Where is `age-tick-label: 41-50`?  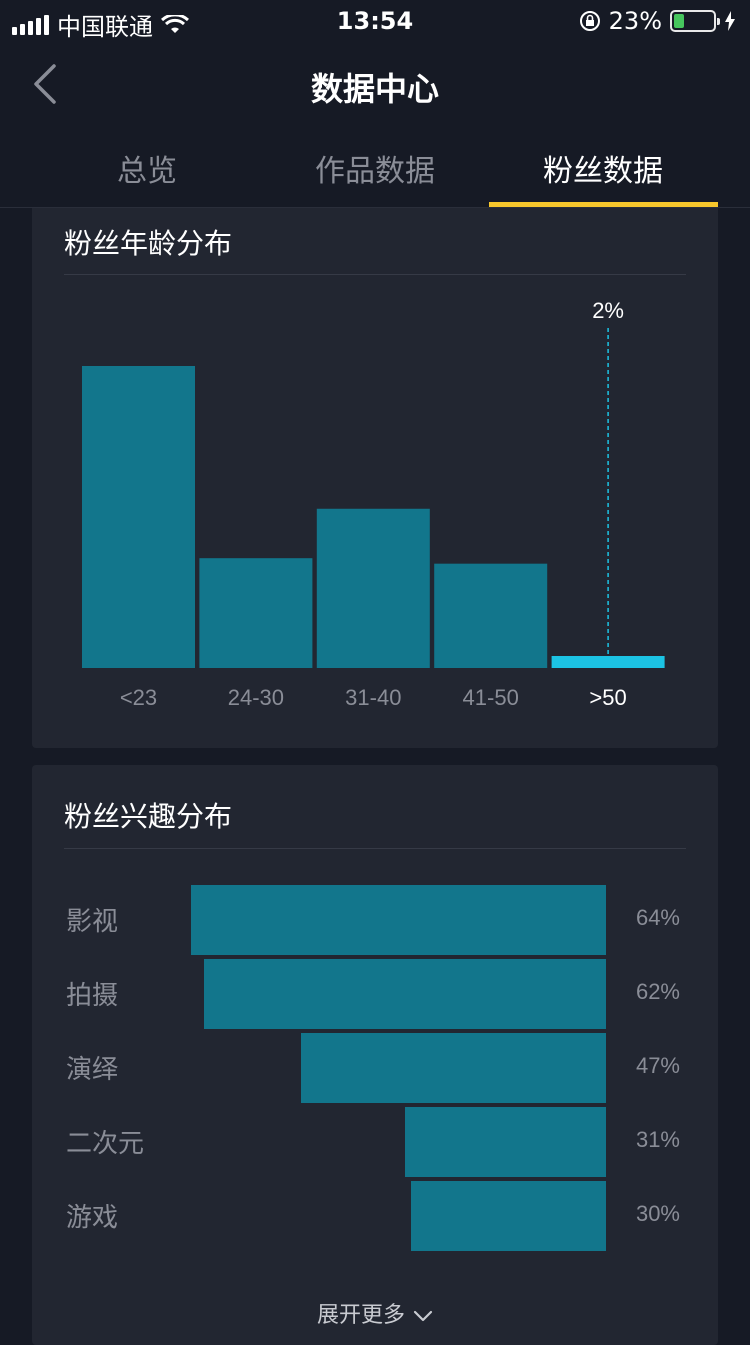
age-tick-label: 41-50 is located at coordinates (491, 697).